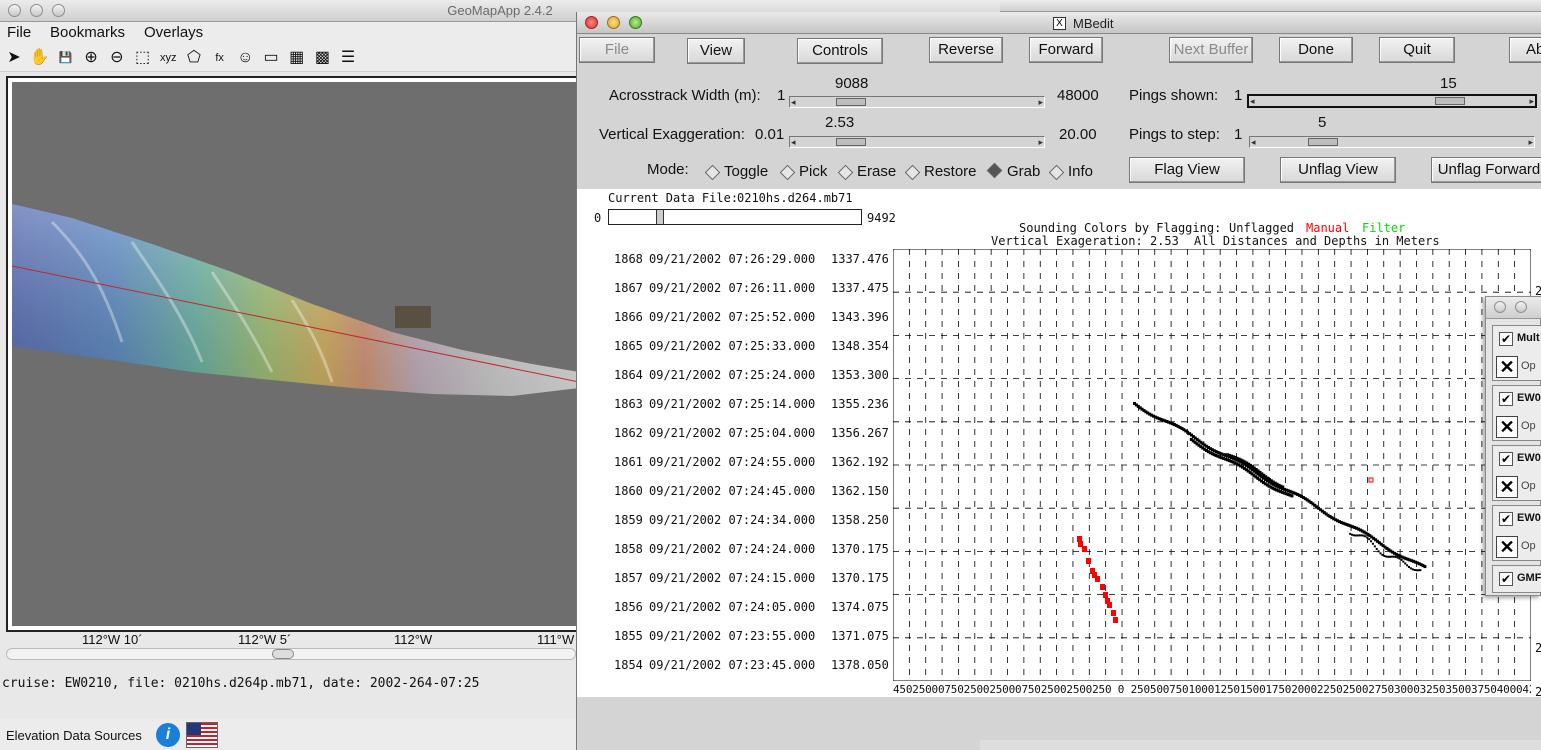 This screenshot has height=750, width=1541. Describe the element at coordinates (917, 142) in the screenshot. I see `vertical-exaggeration-slider: ◂ ▸` at that location.